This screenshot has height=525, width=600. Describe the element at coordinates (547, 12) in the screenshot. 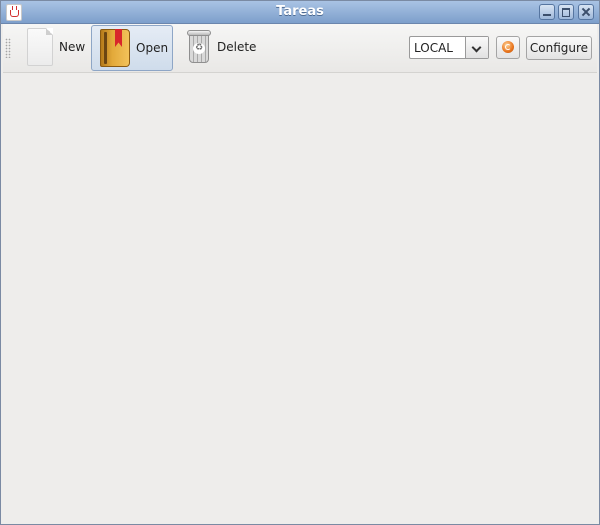

I see `minimize-icon` at that location.